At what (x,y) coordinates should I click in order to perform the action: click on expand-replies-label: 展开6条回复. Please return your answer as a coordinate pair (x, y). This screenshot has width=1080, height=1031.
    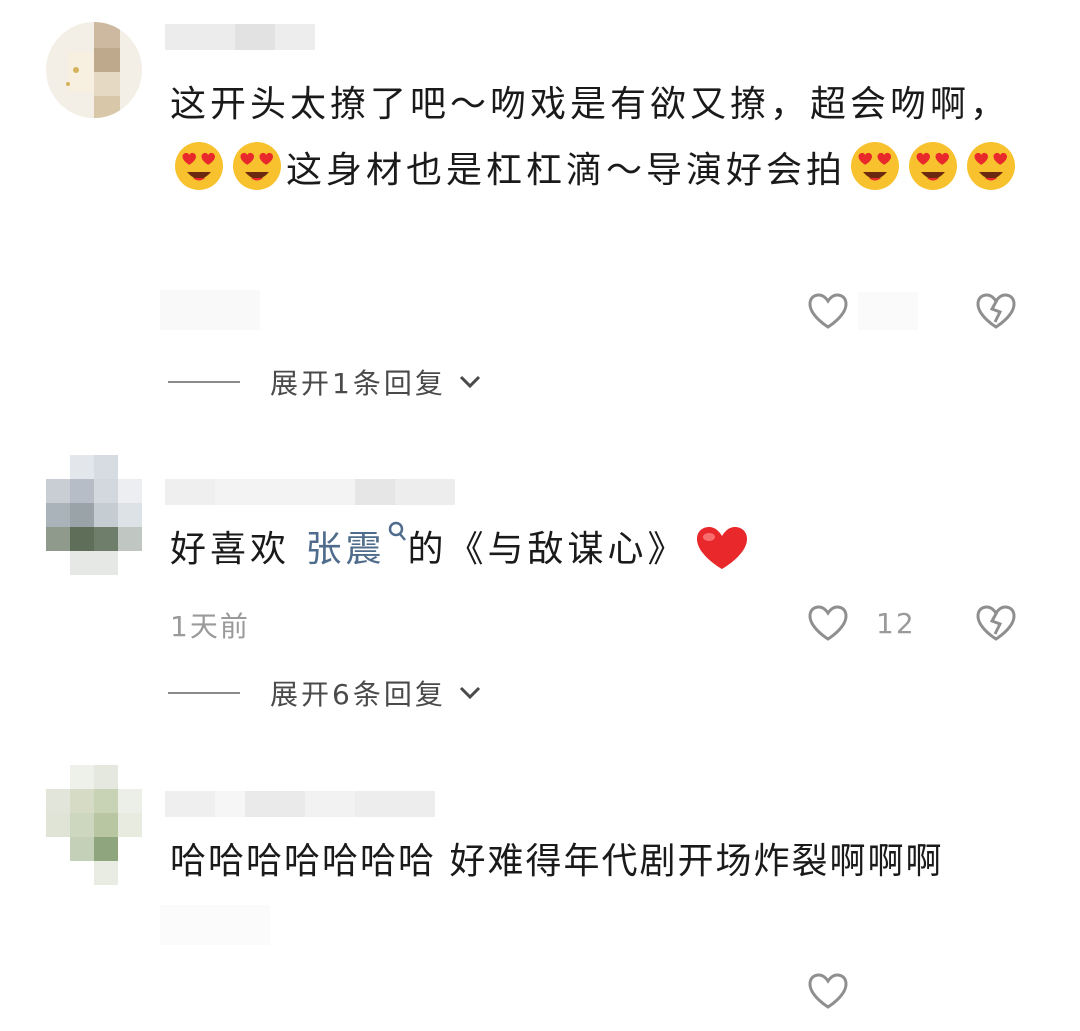
    Looking at the image, I should click on (358, 694).